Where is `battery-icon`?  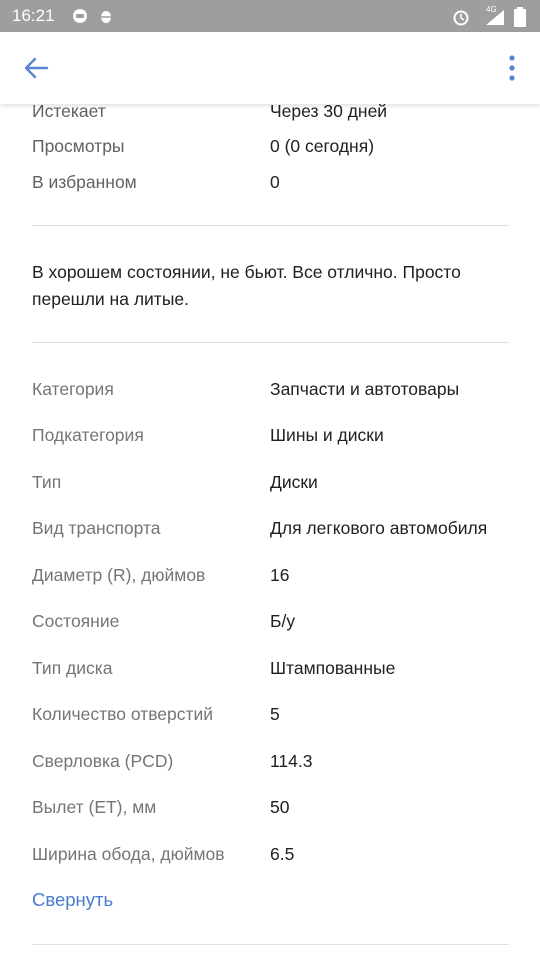 battery-icon is located at coordinates (520, 19).